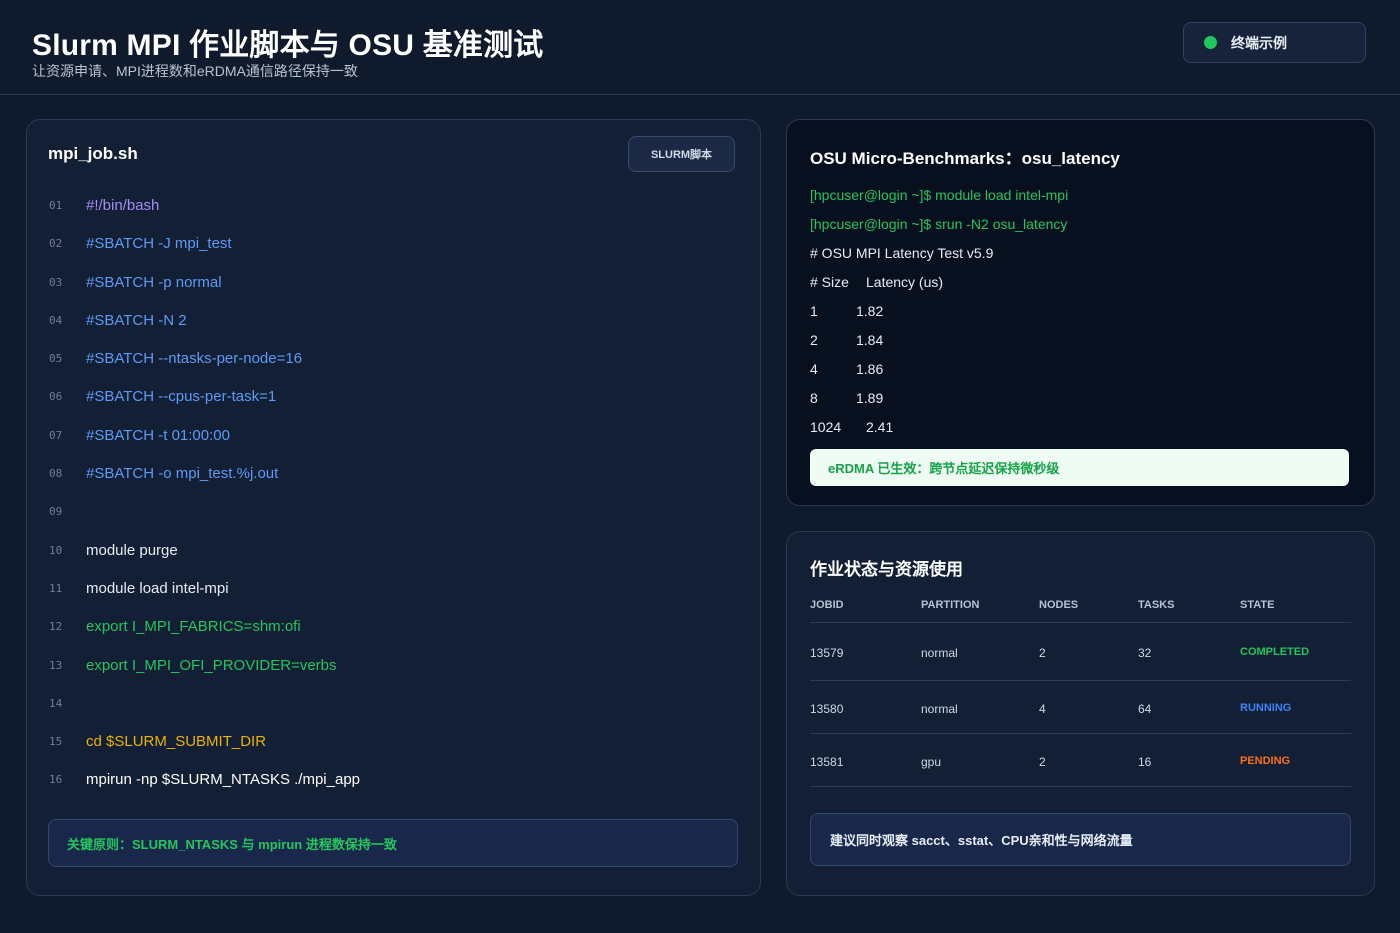 The width and height of the screenshot is (1400, 933). What do you see at coordinates (154, 282) in the screenshot?
I see `code-text: #SBATCH -p normal` at bounding box center [154, 282].